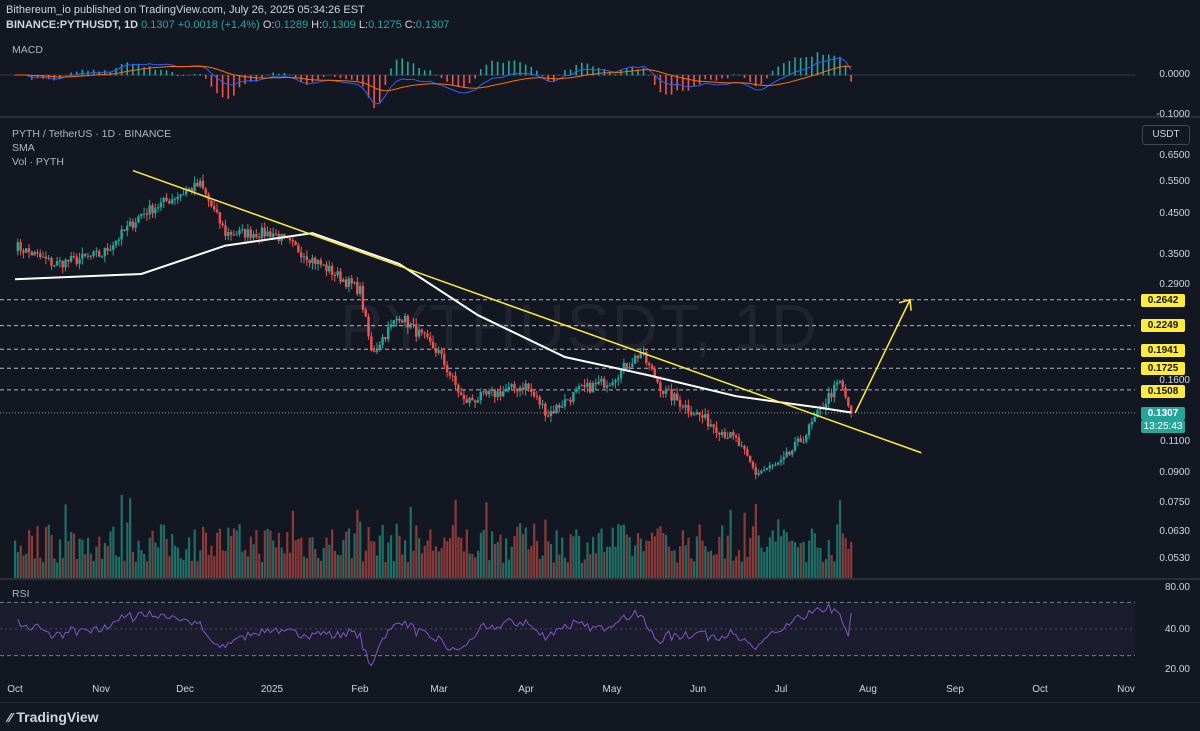  Describe the element at coordinates (439, 689) in the screenshot. I see `x-tick: Mar` at that location.